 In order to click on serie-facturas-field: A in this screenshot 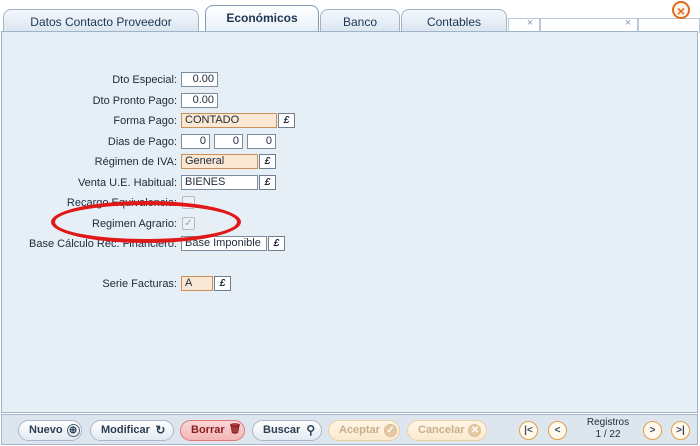, I will do `click(197, 283)`.